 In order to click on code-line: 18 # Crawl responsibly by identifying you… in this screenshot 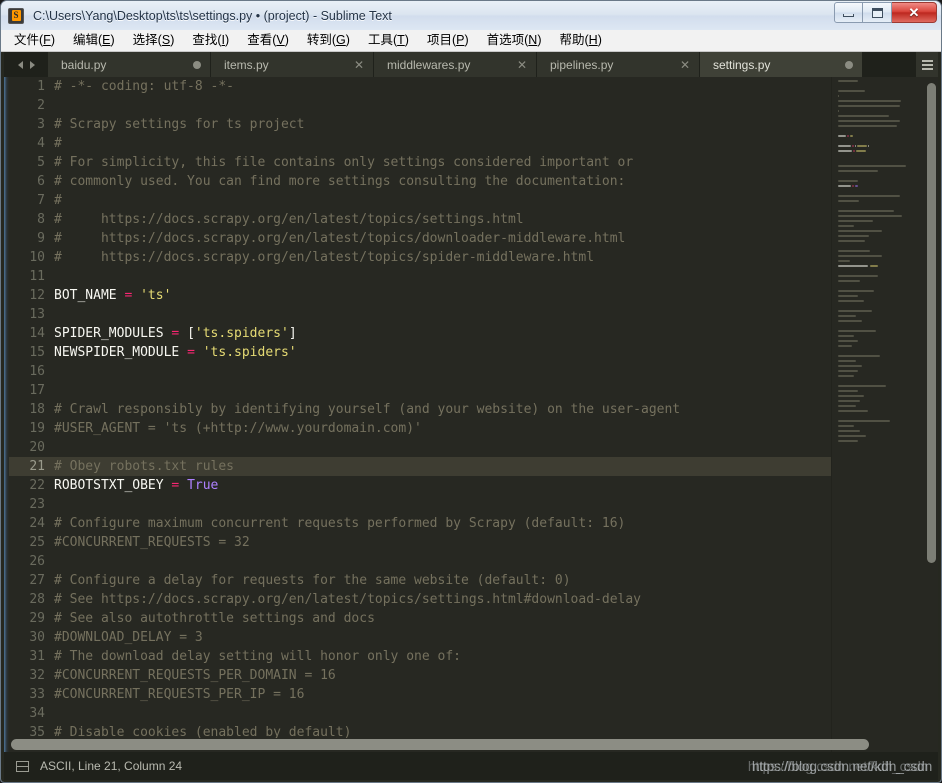, I will do `click(420, 409)`.